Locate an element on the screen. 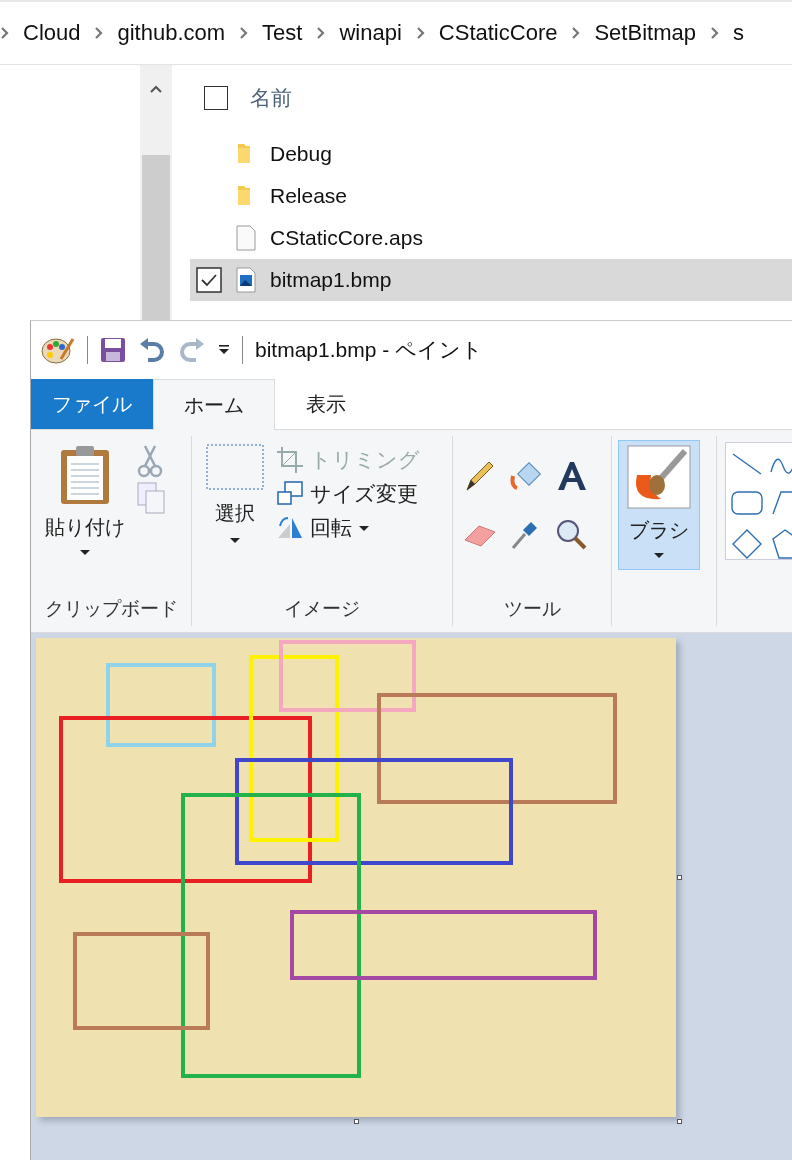 The image size is (792, 1160). address-bar: Cloud github.com Test winapi CStaticCore SetBitmap s is located at coordinates (396, 32).